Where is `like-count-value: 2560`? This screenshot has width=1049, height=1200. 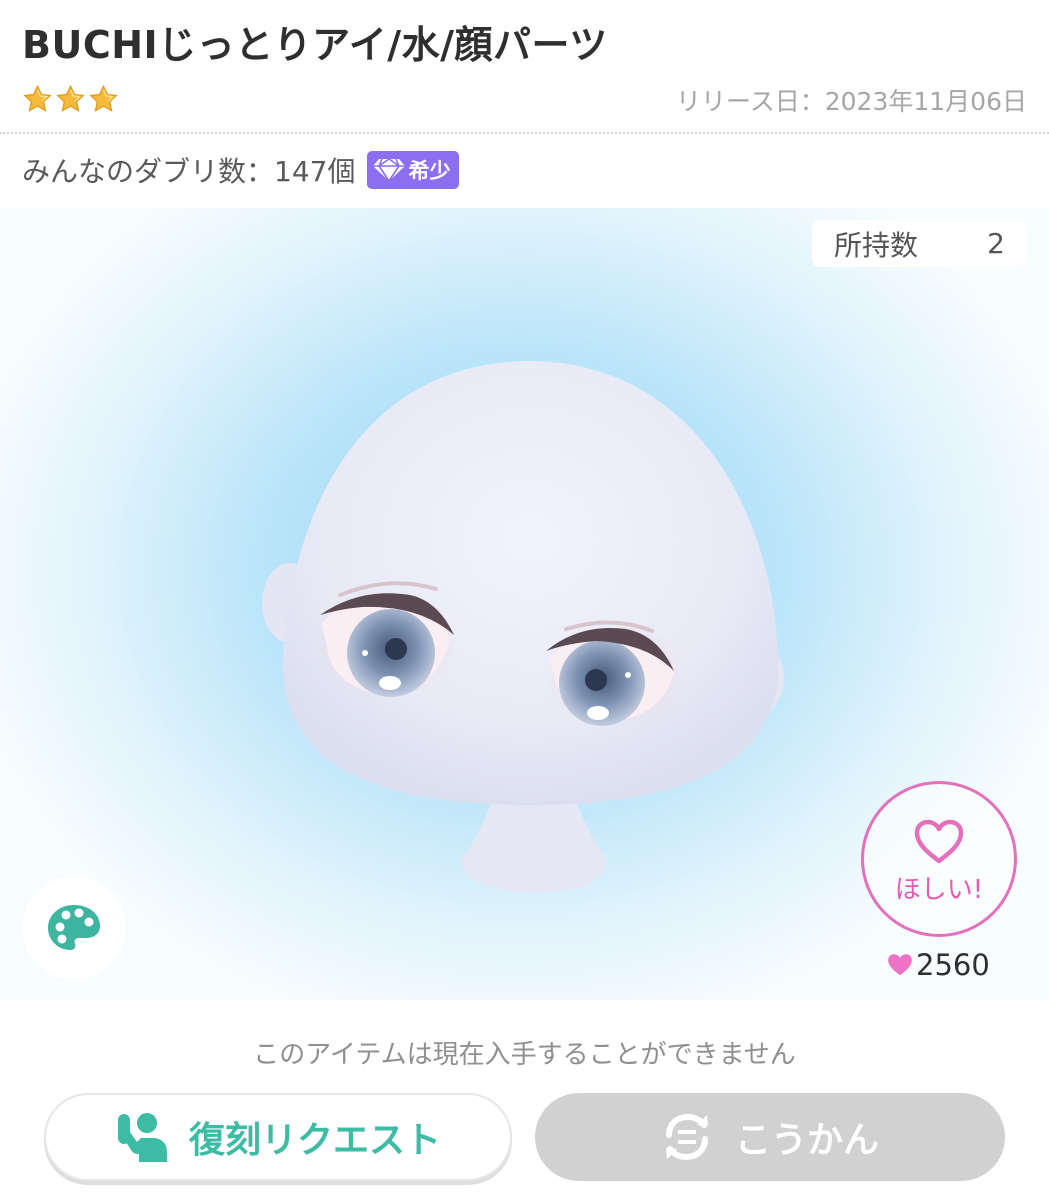
like-count-value: 2560 is located at coordinates (953, 965).